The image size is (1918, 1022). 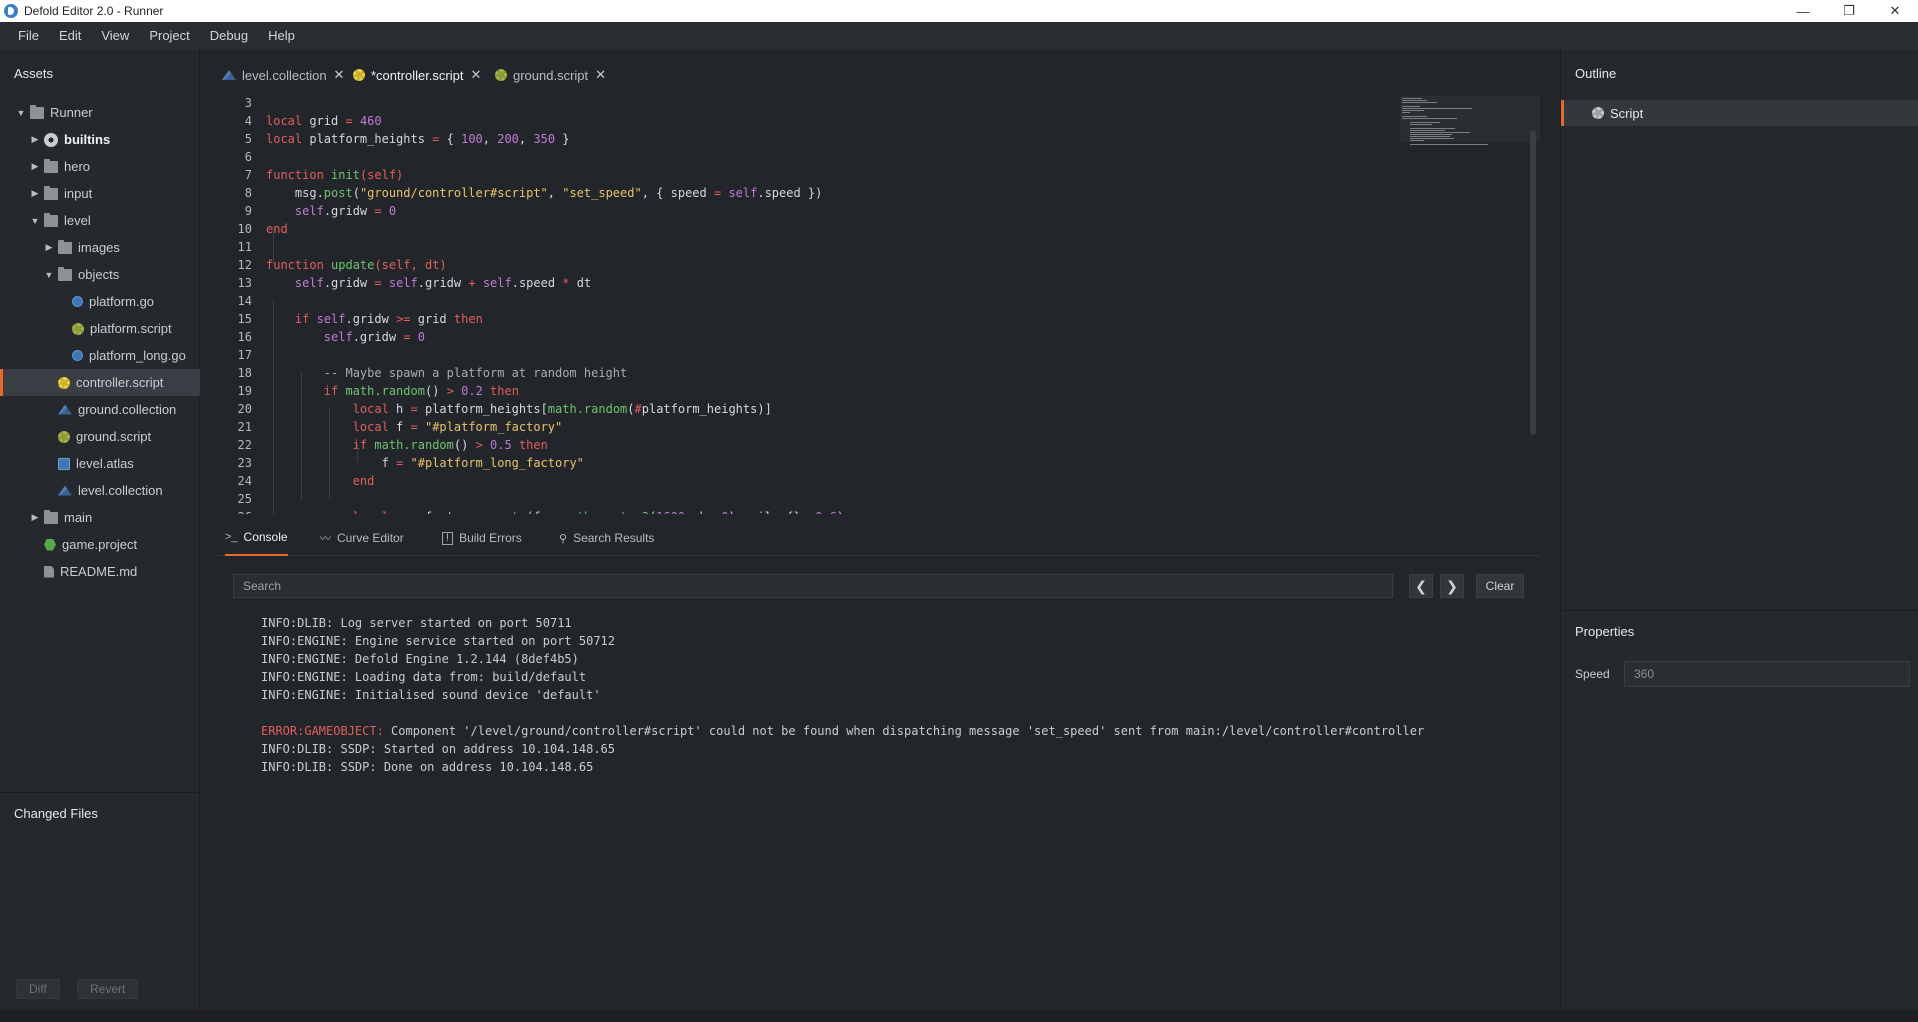 What do you see at coordinates (806, 121) in the screenshot?
I see `code-line: 4 local grid = 460` at bounding box center [806, 121].